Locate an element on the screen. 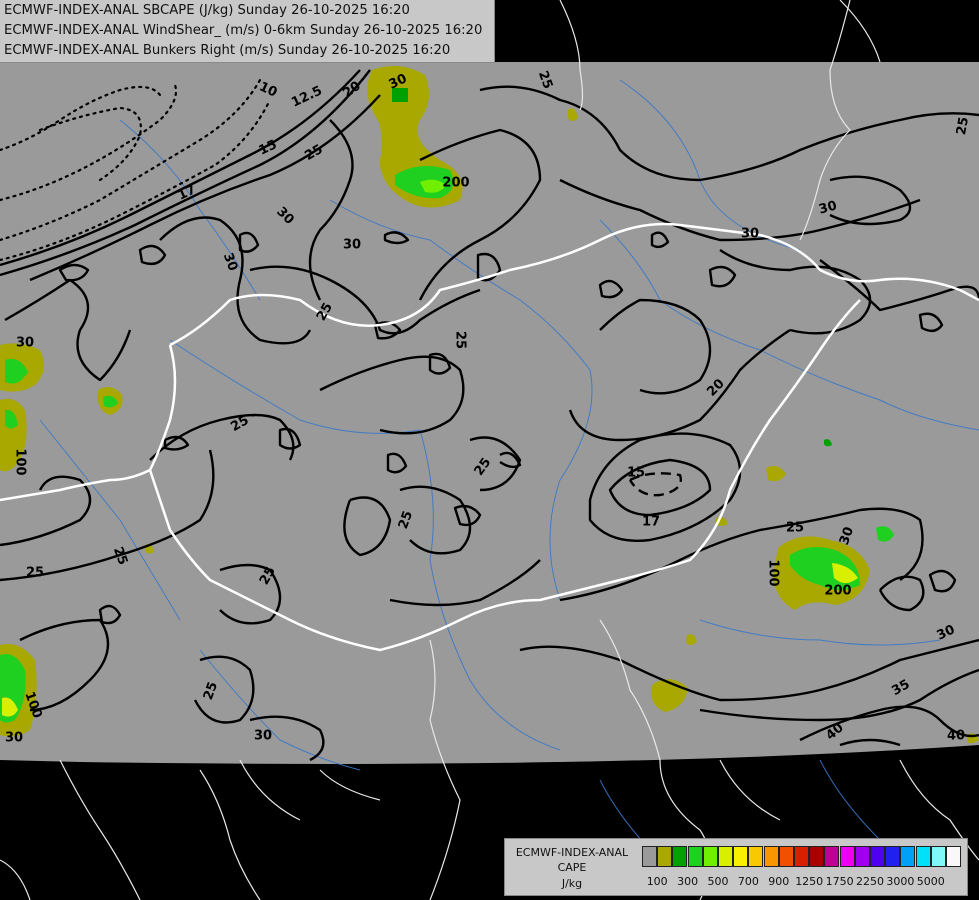  contour-label: 40 is located at coordinates (956, 736).